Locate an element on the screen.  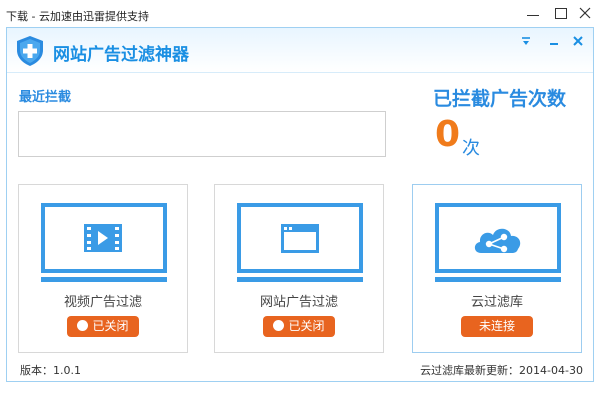
window-close-button is located at coordinates (585, 13).